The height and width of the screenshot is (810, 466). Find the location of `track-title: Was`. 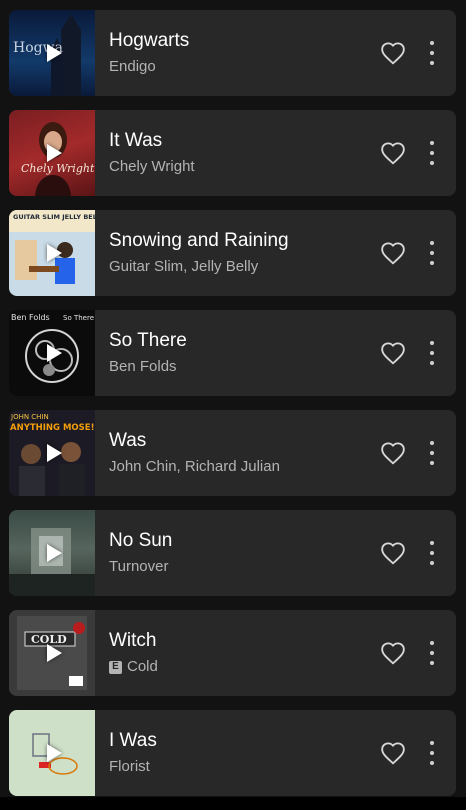

track-title: Was is located at coordinates (128, 440).